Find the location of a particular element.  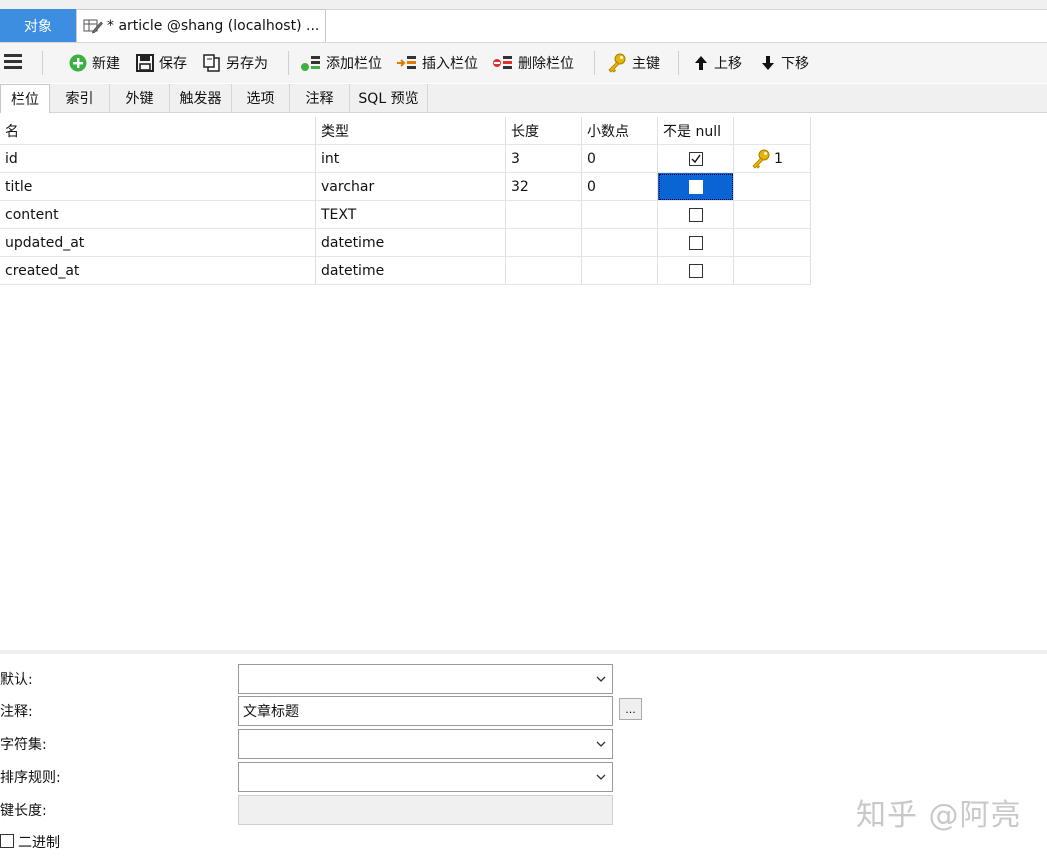

arrow-up-icon is located at coordinates (701, 63).